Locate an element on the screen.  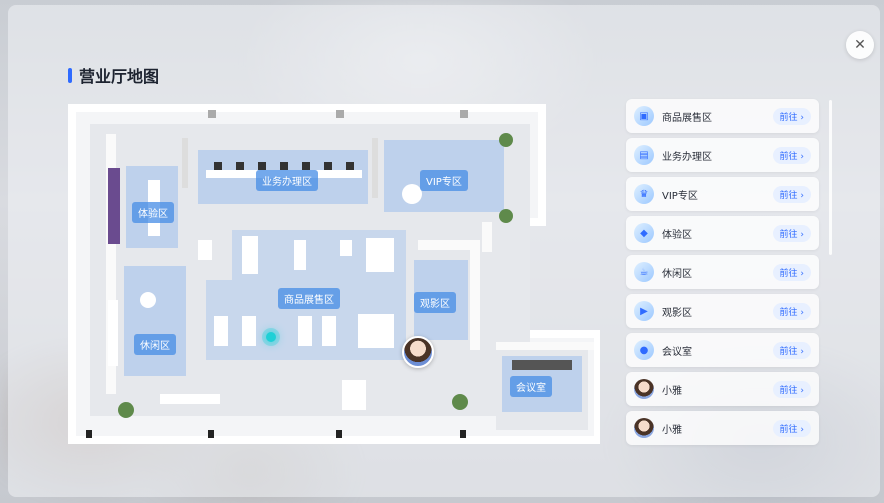
list-item-xiaoya-2: 小雅 前往 › is located at coordinates (722, 428).